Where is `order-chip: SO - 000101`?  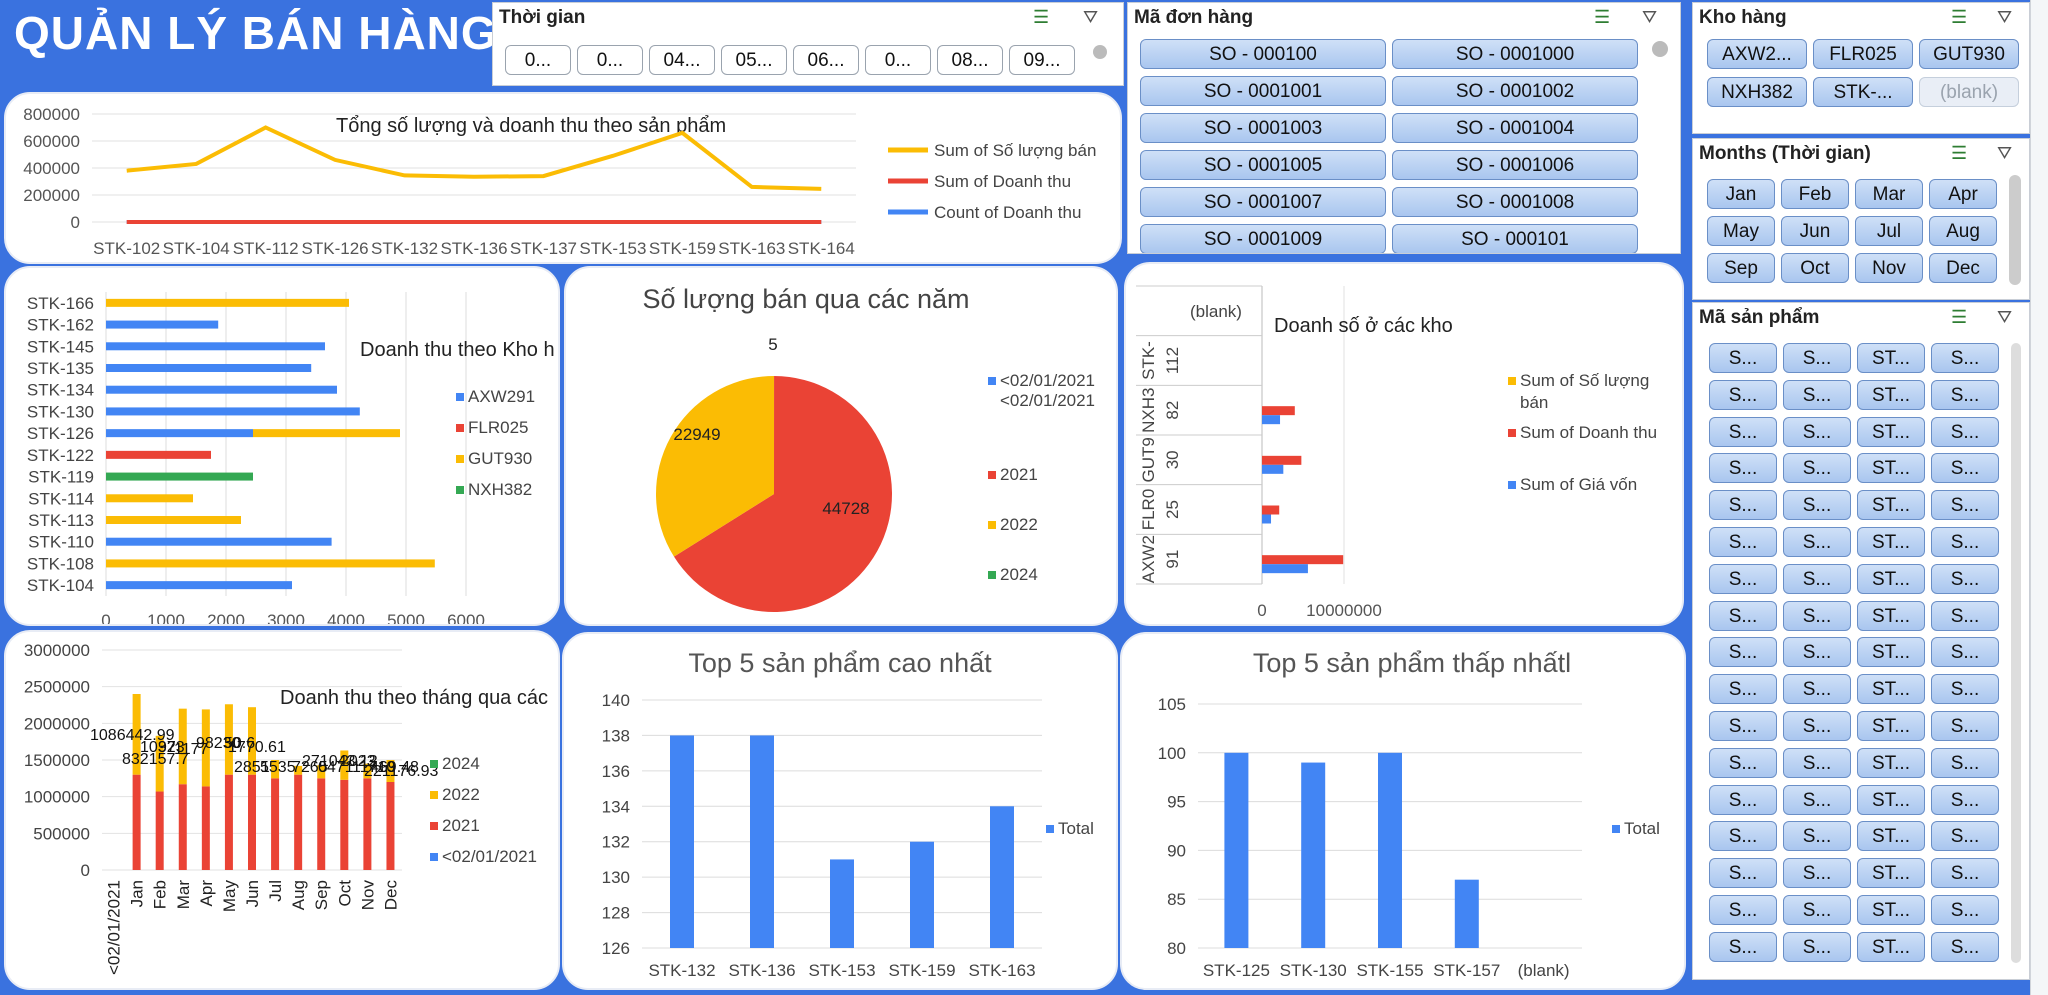
order-chip: SO - 000101 is located at coordinates (1515, 238).